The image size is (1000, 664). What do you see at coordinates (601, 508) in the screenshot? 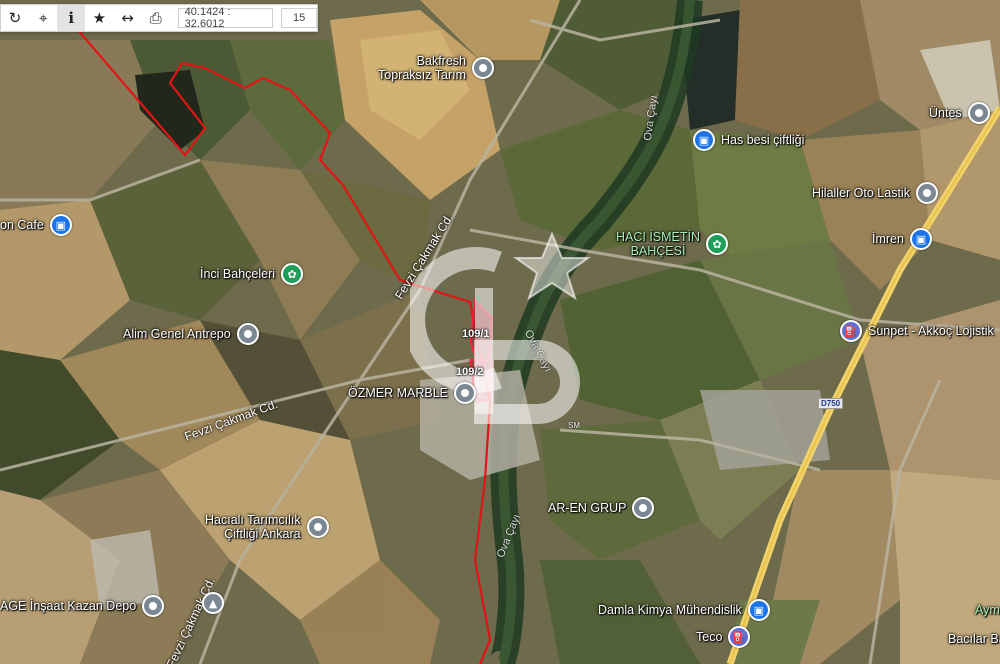
I see `poi-ar-en-grup: AR-EN GRUP` at bounding box center [601, 508].